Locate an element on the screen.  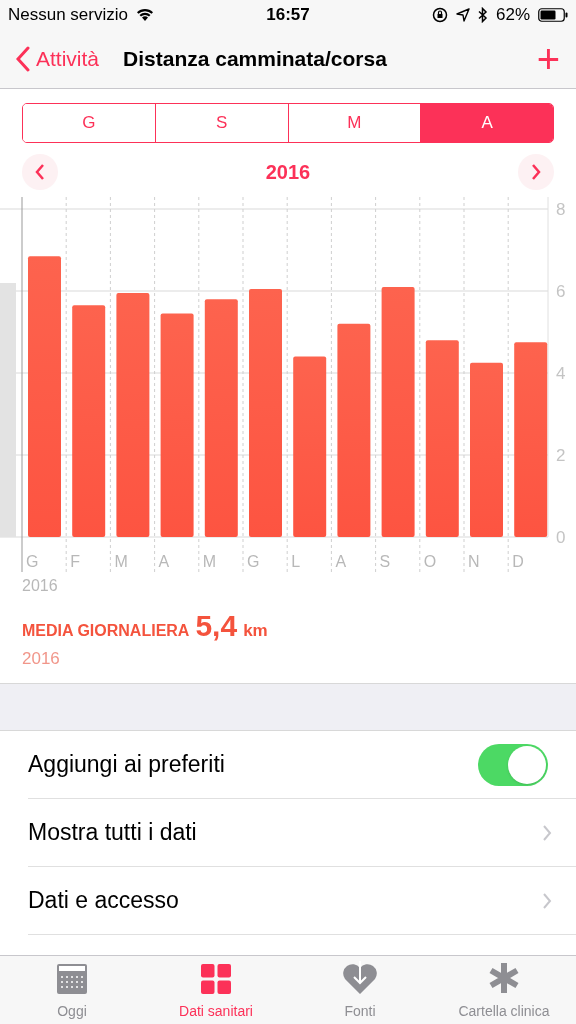
calendar-icon is located at coordinates (72, 979).